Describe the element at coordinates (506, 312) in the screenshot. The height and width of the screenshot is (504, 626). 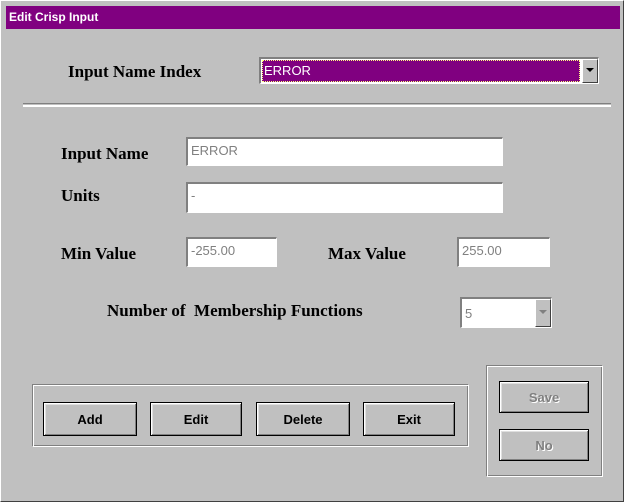
I see `num-membership-functions-dropdown: 5` at that location.